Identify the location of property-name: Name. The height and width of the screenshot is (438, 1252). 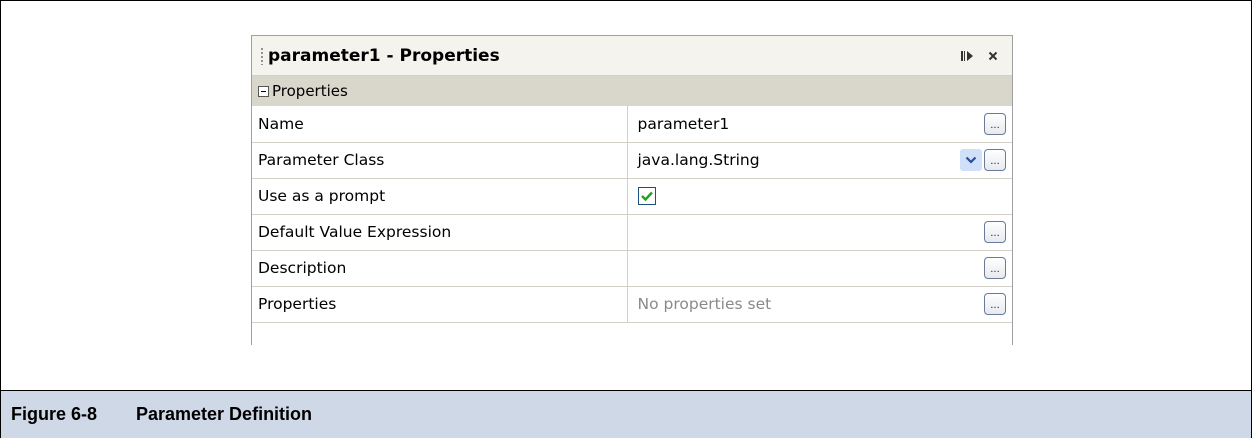
(440, 124).